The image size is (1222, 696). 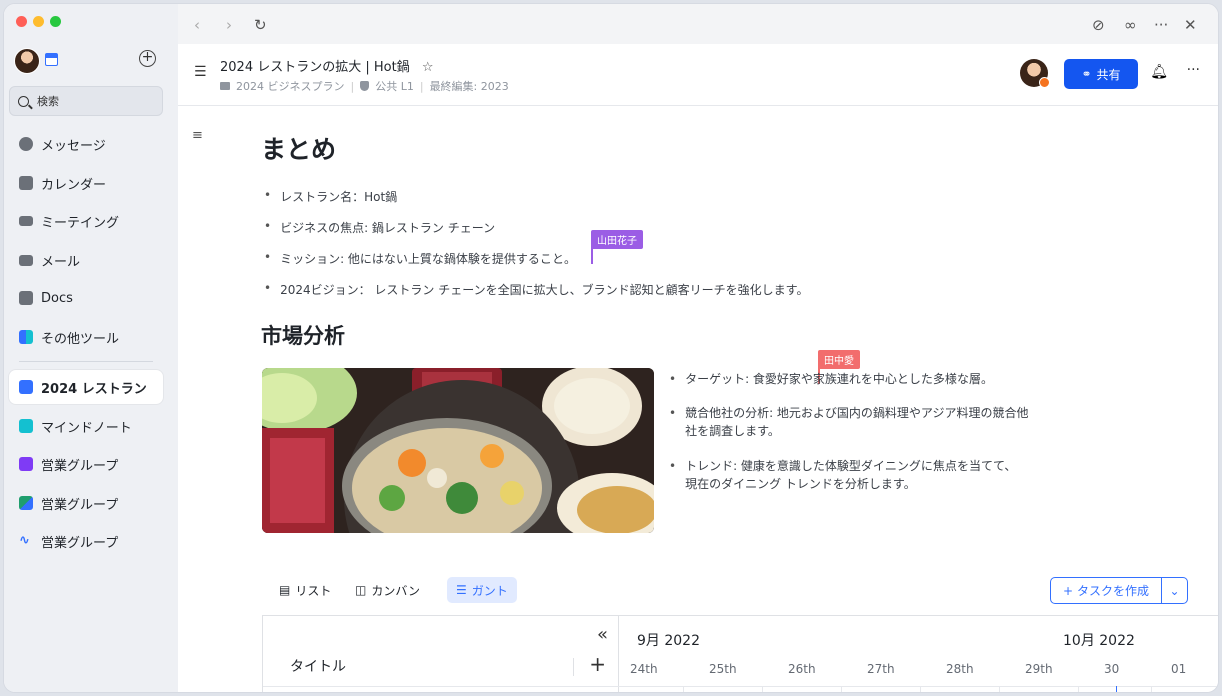 What do you see at coordinates (1068, 590) in the screenshot?
I see `plus-icon: +` at bounding box center [1068, 590].